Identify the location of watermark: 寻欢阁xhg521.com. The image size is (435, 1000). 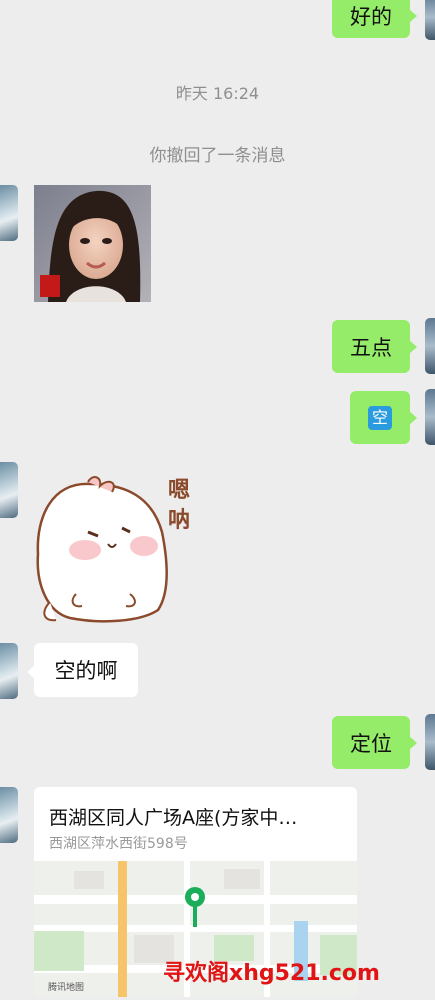
(271, 973).